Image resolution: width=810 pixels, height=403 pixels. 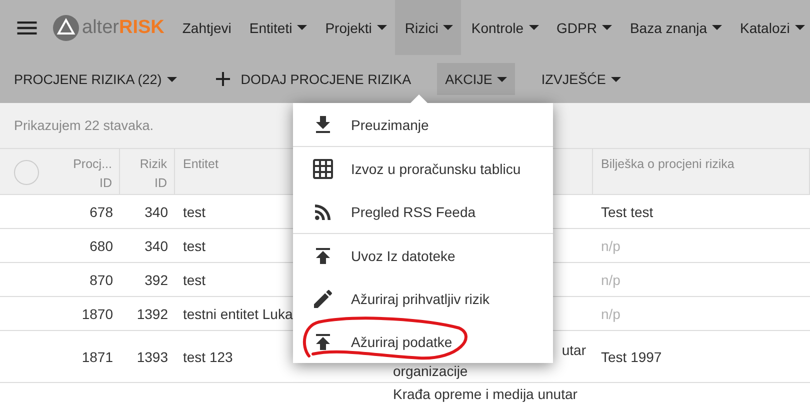 What do you see at coordinates (431, 371) in the screenshot?
I see `cell-text: organizacije` at bounding box center [431, 371].